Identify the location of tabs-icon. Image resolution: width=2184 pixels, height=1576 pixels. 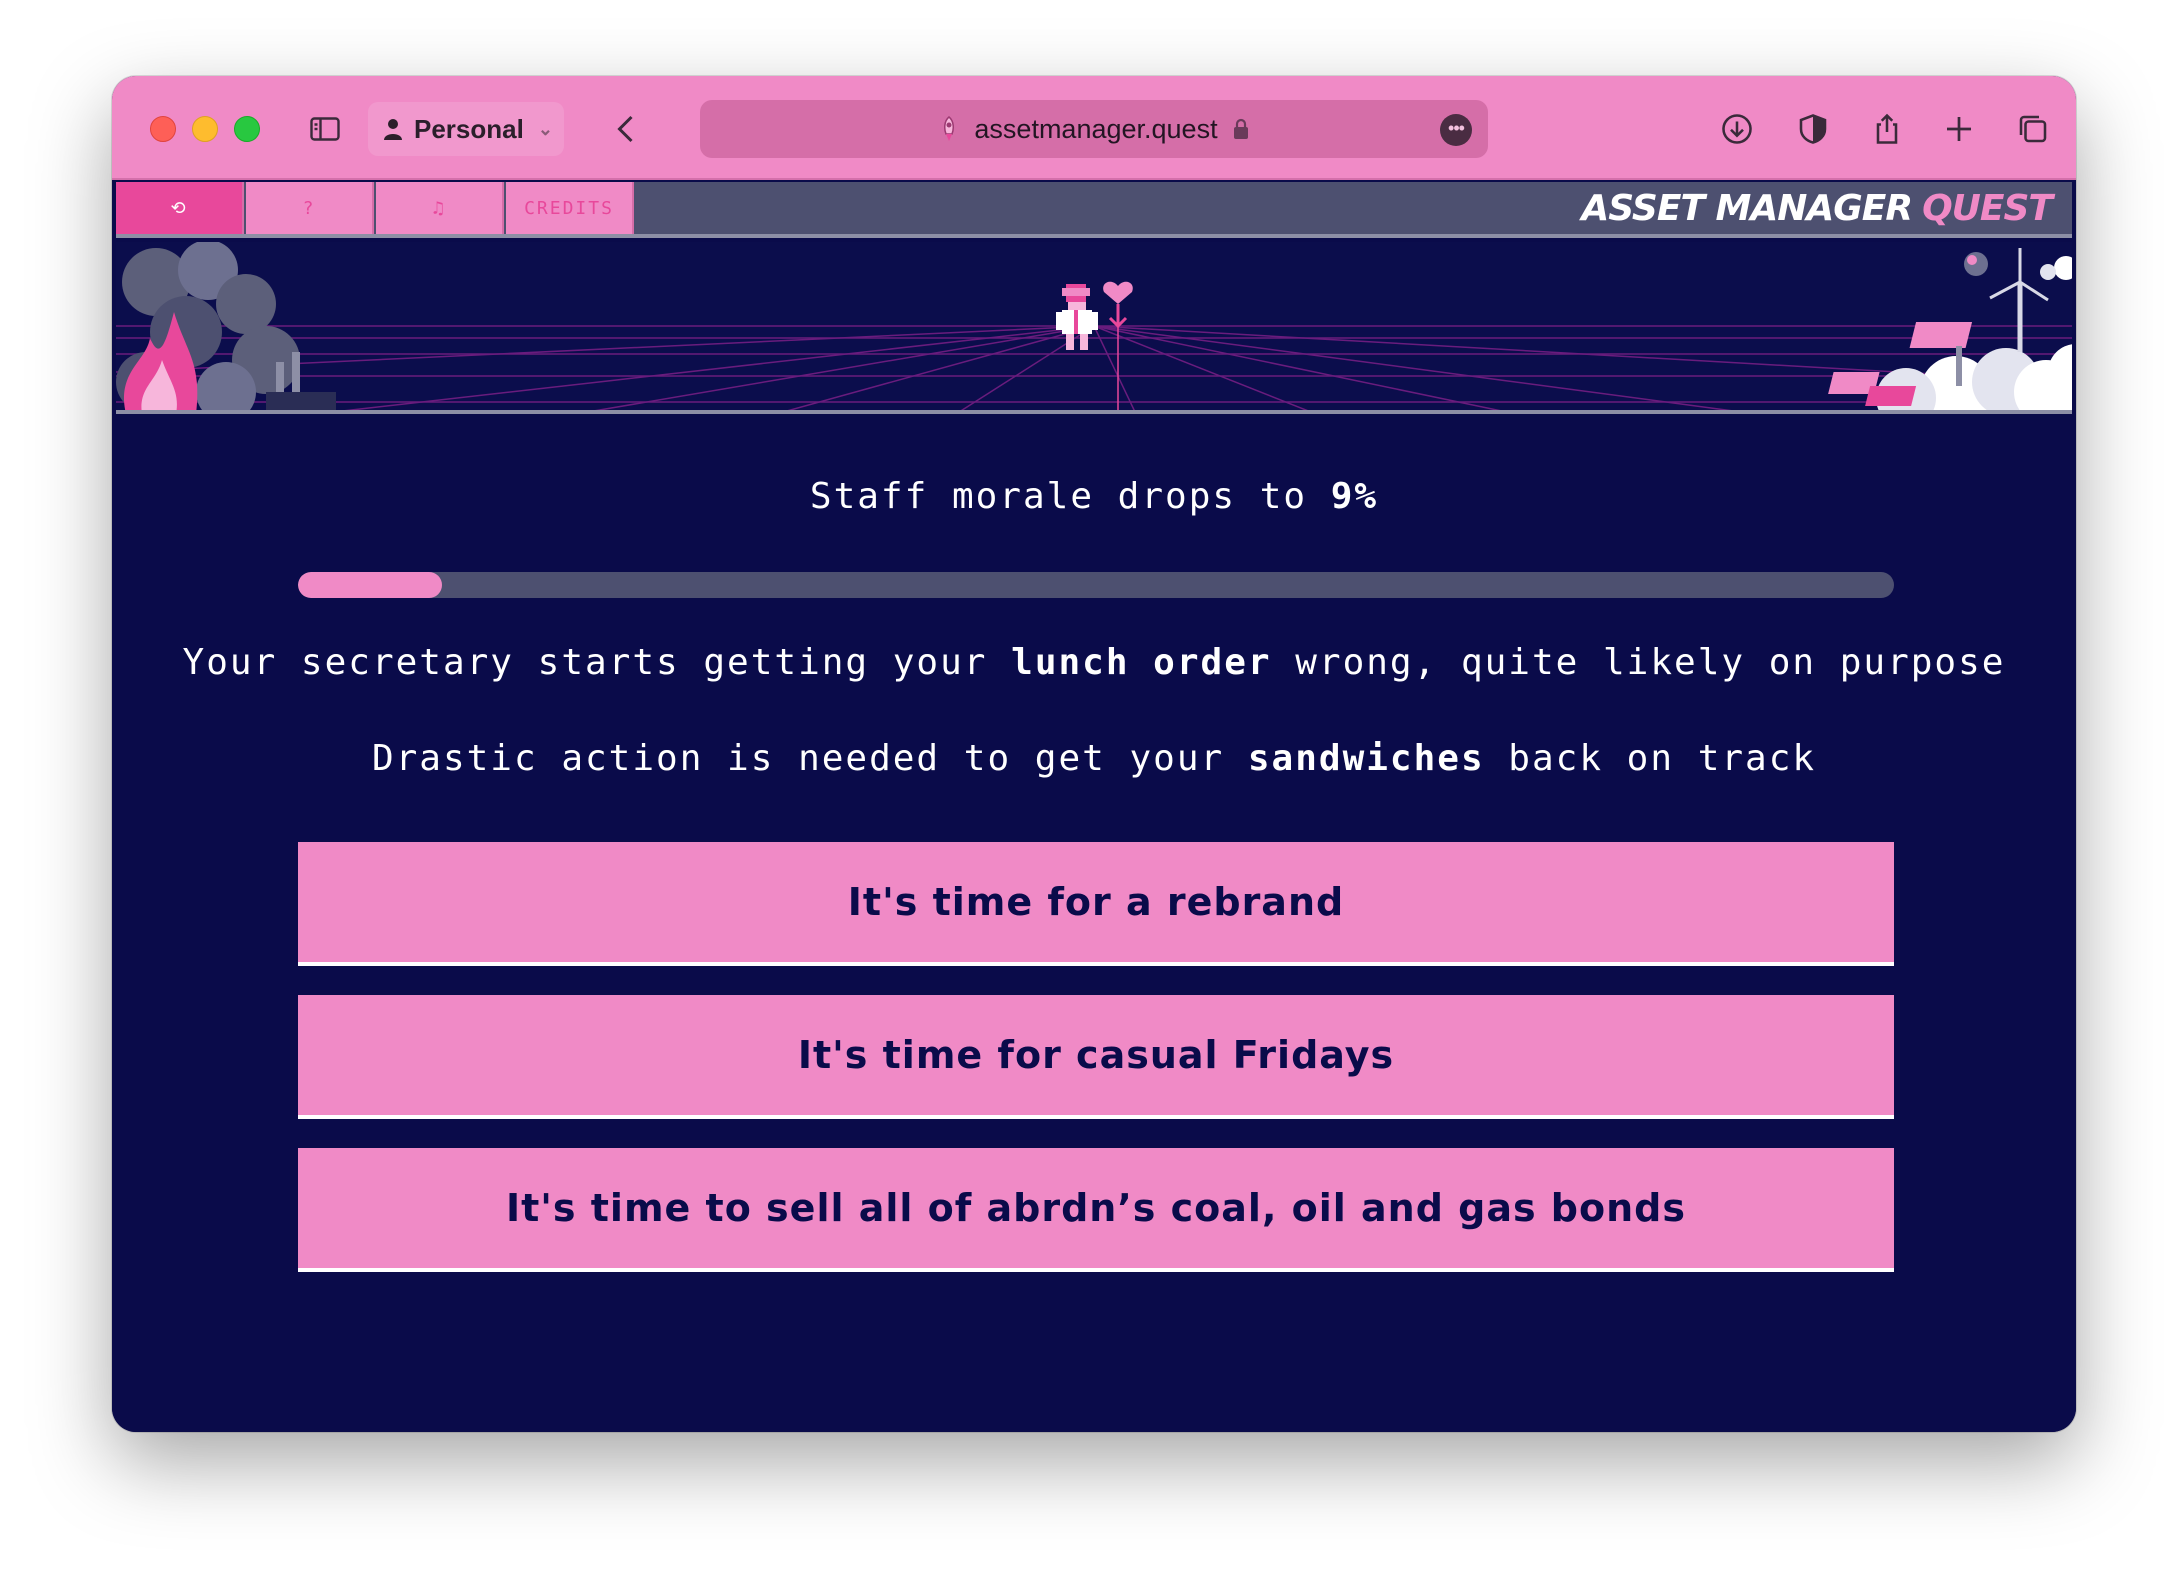
(2033, 129).